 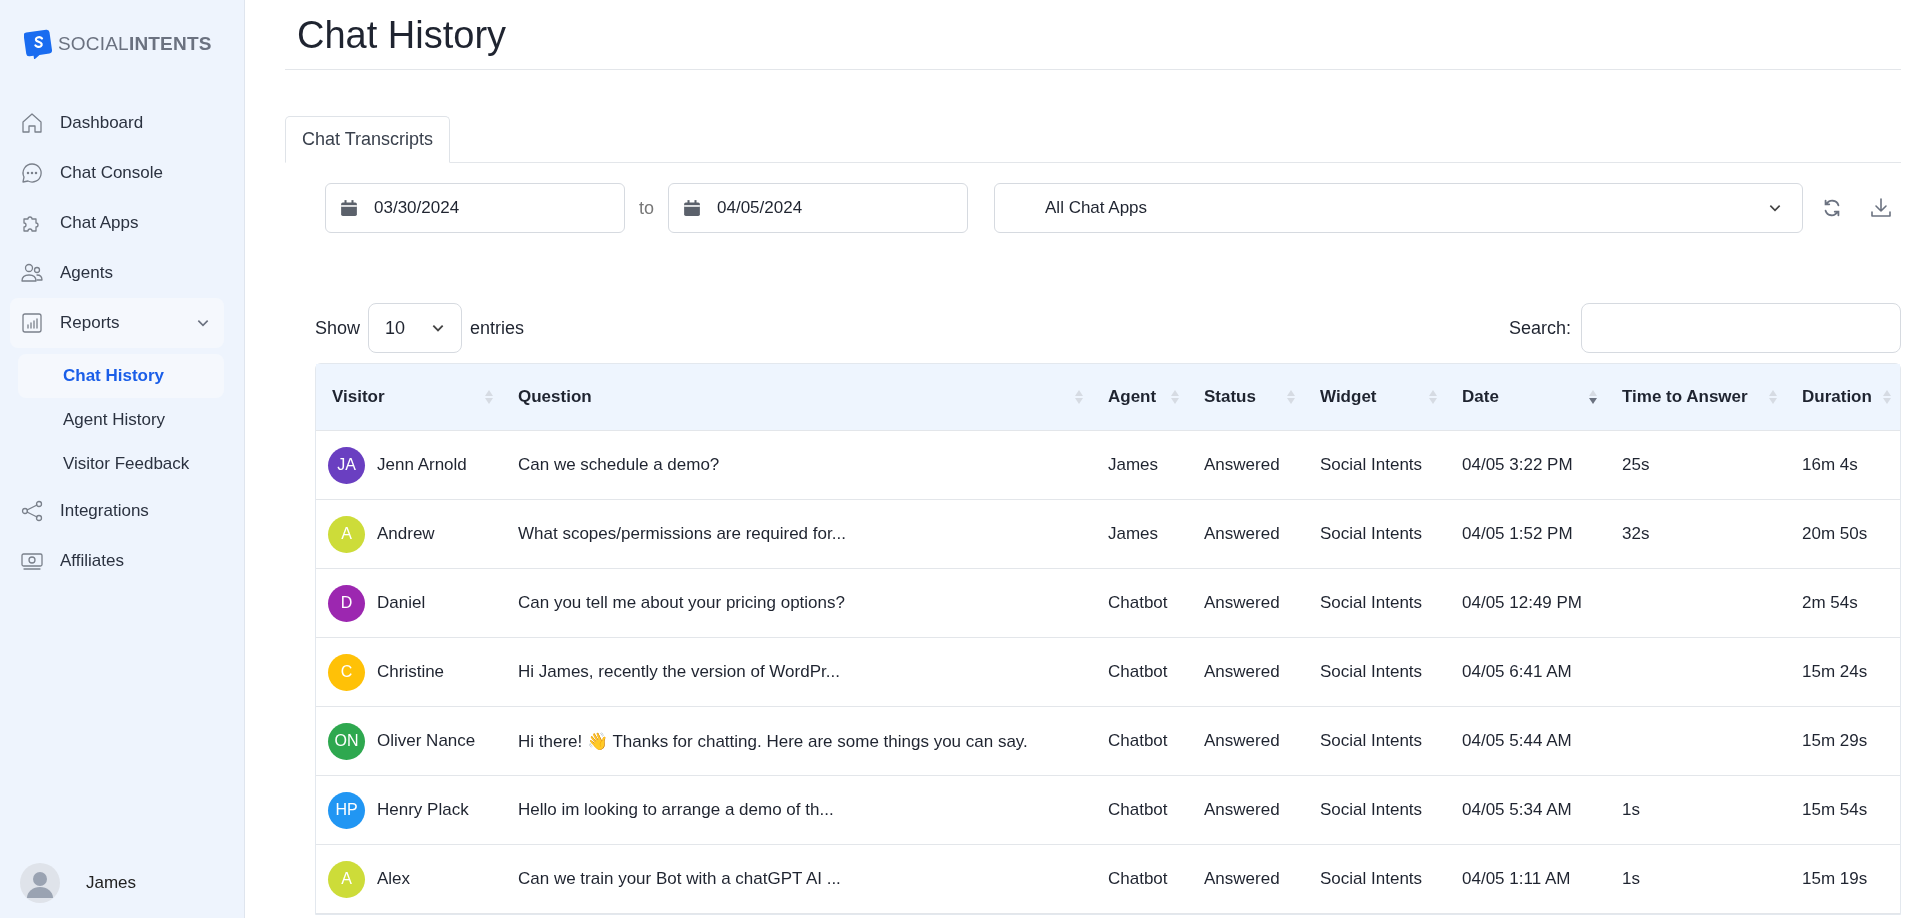 I want to click on visitor-avatar: JA, so click(x=346, y=465).